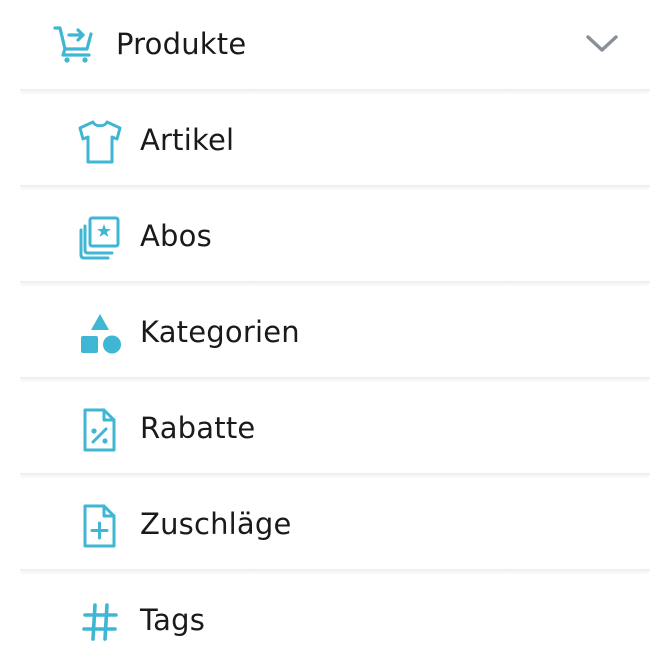 The height and width of the screenshot is (664, 670). What do you see at coordinates (335, 139) in the screenshot?
I see `menu-item-artikel: Artikel` at bounding box center [335, 139].